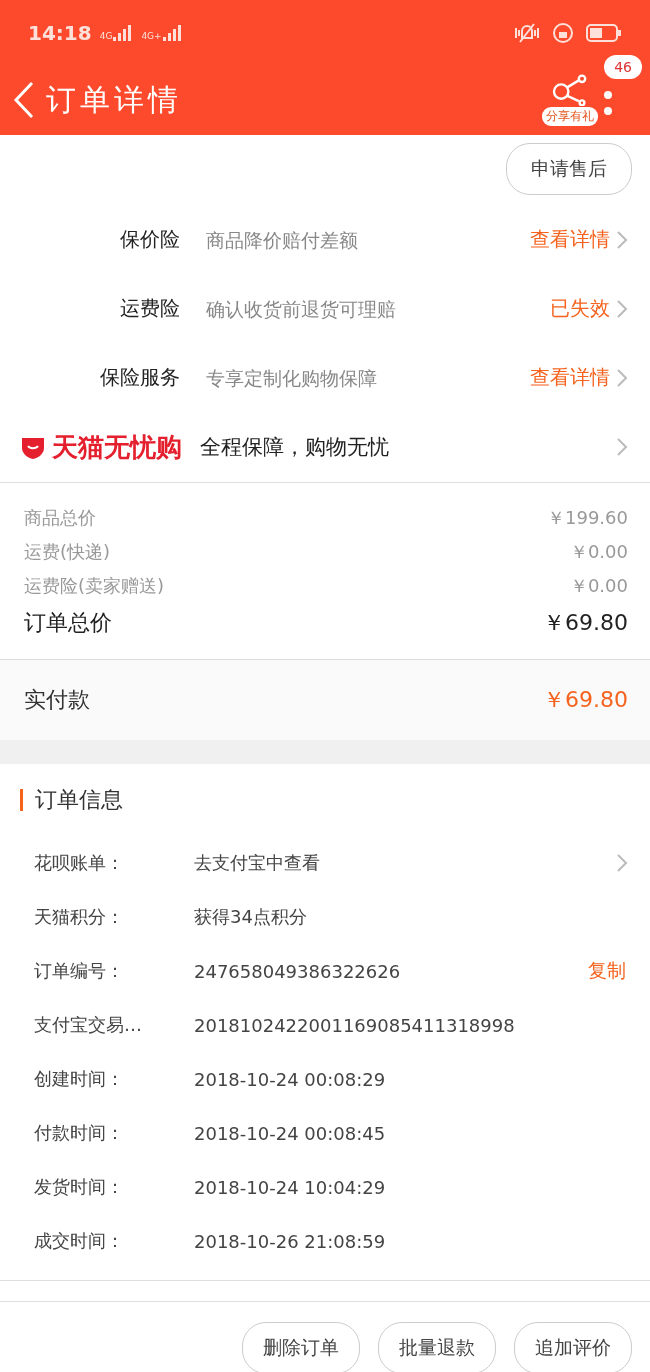  Describe the element at coordinates (68, 623) in the screenshot. I see `price-label: 订单总价` at that location.